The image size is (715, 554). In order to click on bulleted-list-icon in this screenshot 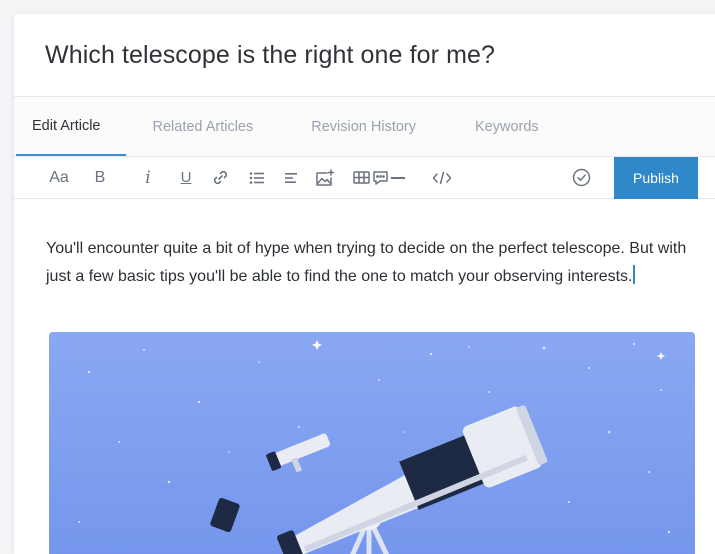, I will do `click(257, 178)`.